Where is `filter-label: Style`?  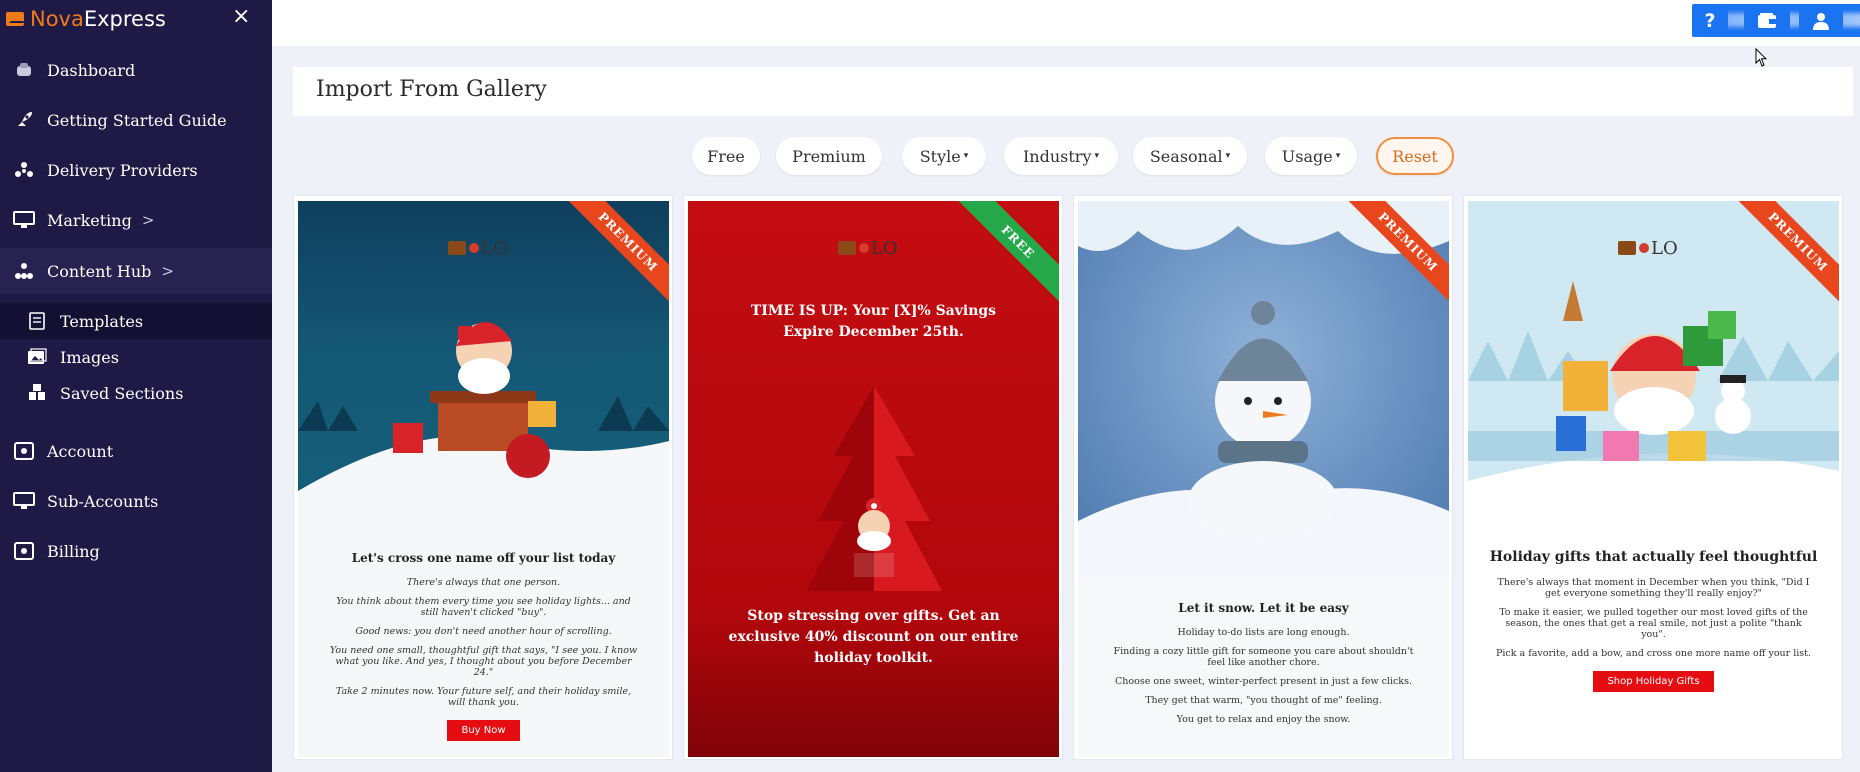
filter-label: Style is located at coordinates (940, 156).